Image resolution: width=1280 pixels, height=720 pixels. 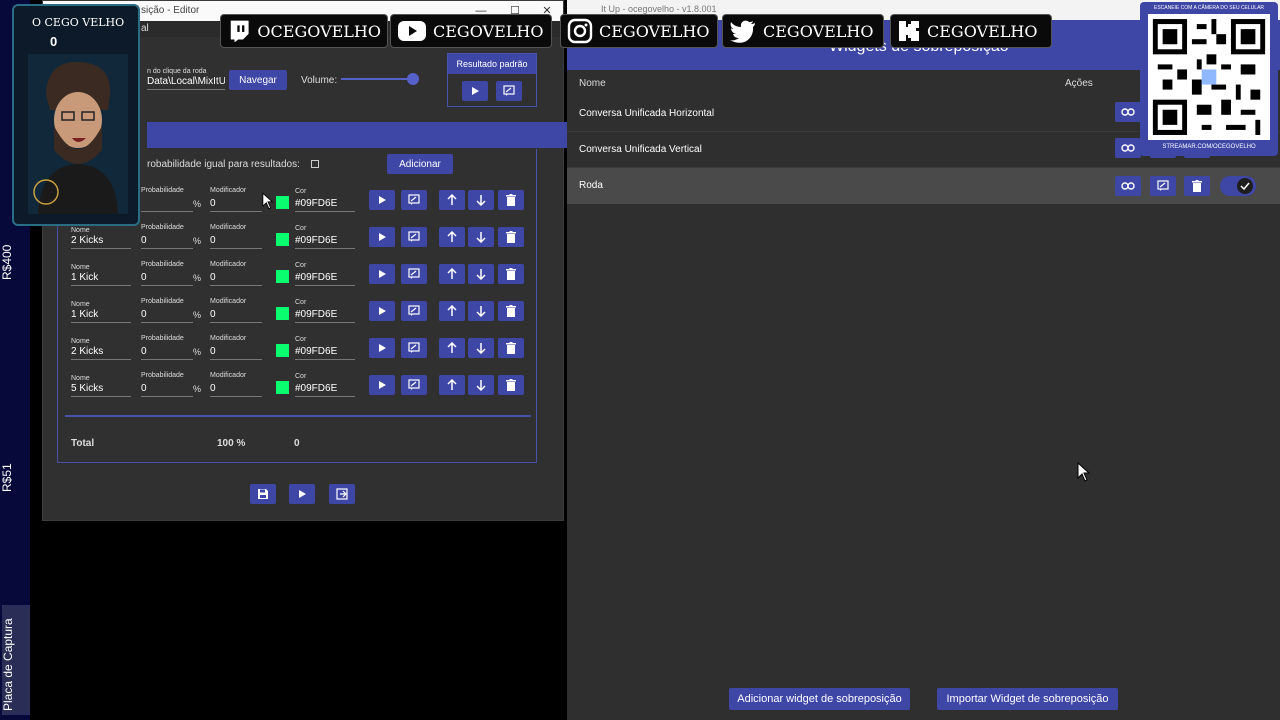 What do you see at coordinates (145, 28) in the screenshot?
I see `menu-item: al` at bounding box center [145, 28].